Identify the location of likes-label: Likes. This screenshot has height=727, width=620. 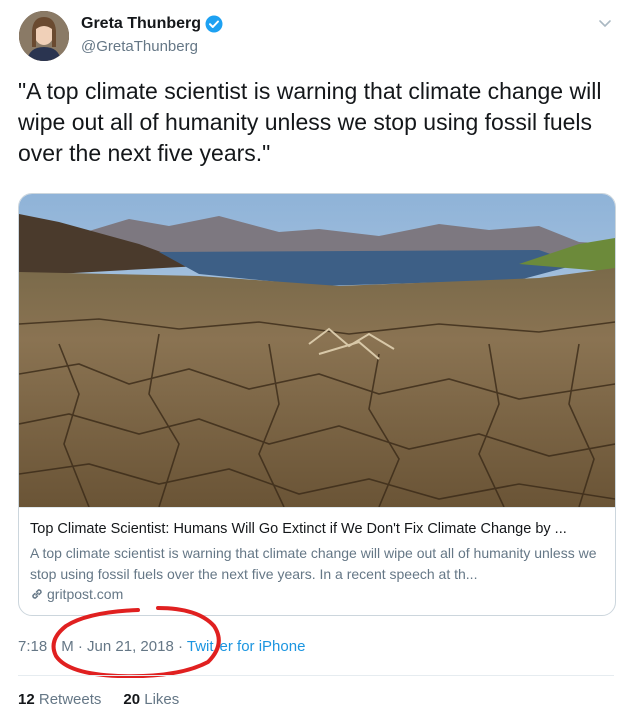
(162, 699).